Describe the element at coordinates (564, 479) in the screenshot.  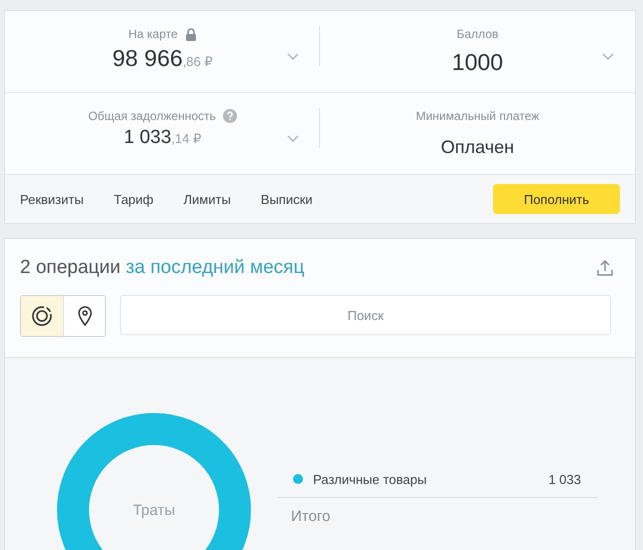
I see `category-amount: 1 033` at that location.